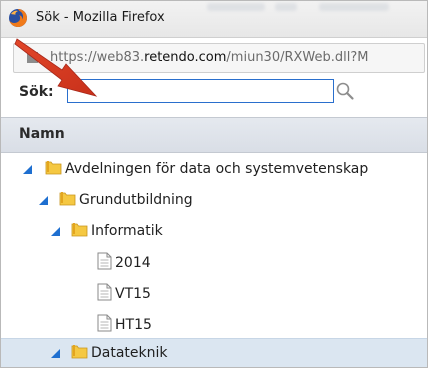 This screenshot has width=428, height=368. Describe the element at coordinates (214, 200) in the screenshot. I see `tree-node: Grundutbildning` at that location.